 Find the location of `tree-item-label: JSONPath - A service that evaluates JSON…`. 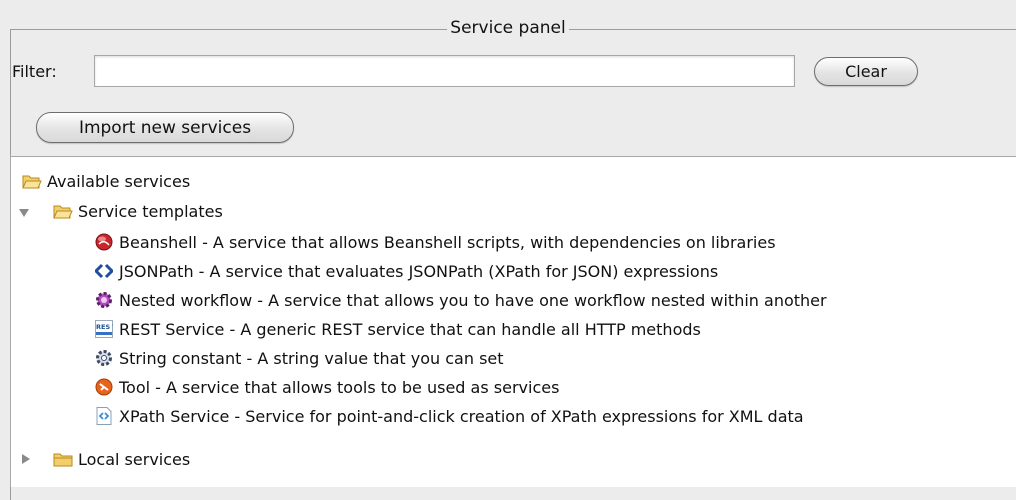

tree-item-label: JSONPath - A service that evaluates JSON… is located at coordinates (419, 271).